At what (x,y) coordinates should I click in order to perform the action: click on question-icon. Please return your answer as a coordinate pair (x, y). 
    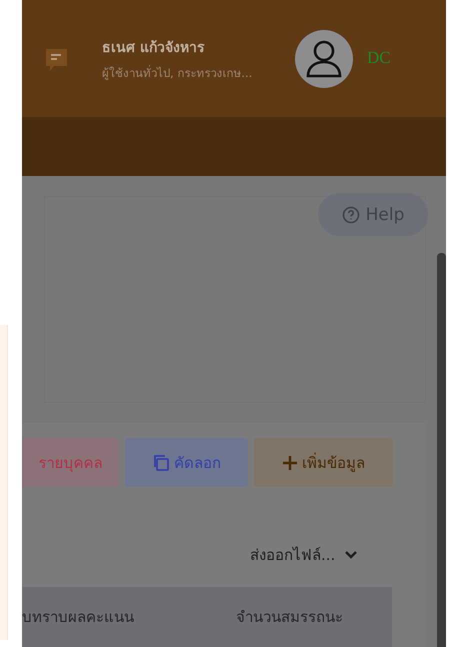
    Looking at the image, I should click on (351, 215).